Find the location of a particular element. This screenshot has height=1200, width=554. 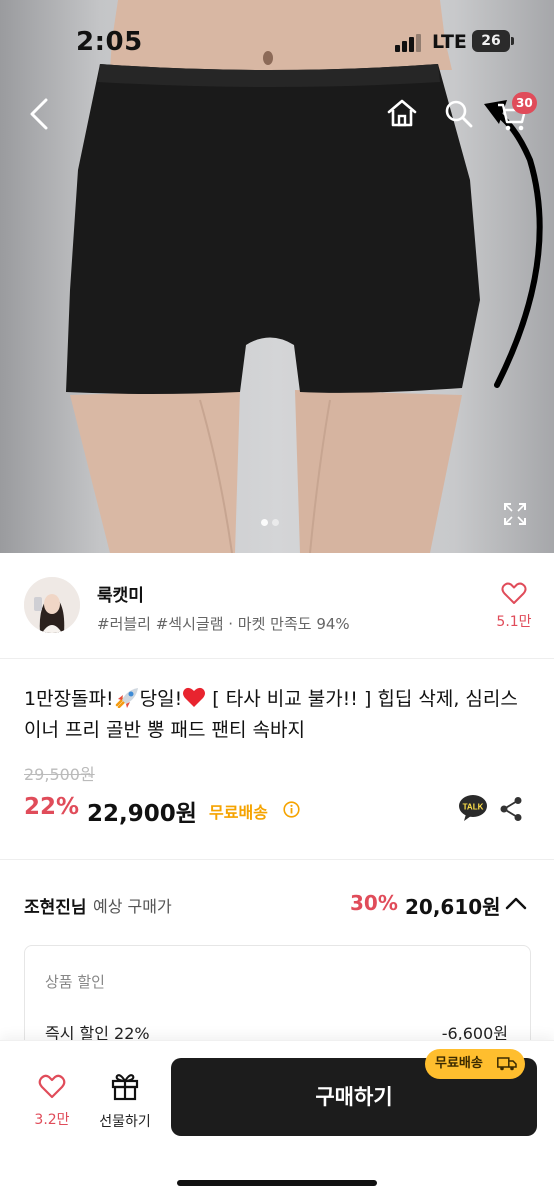

home-icon is located at coordinates (402, 113).